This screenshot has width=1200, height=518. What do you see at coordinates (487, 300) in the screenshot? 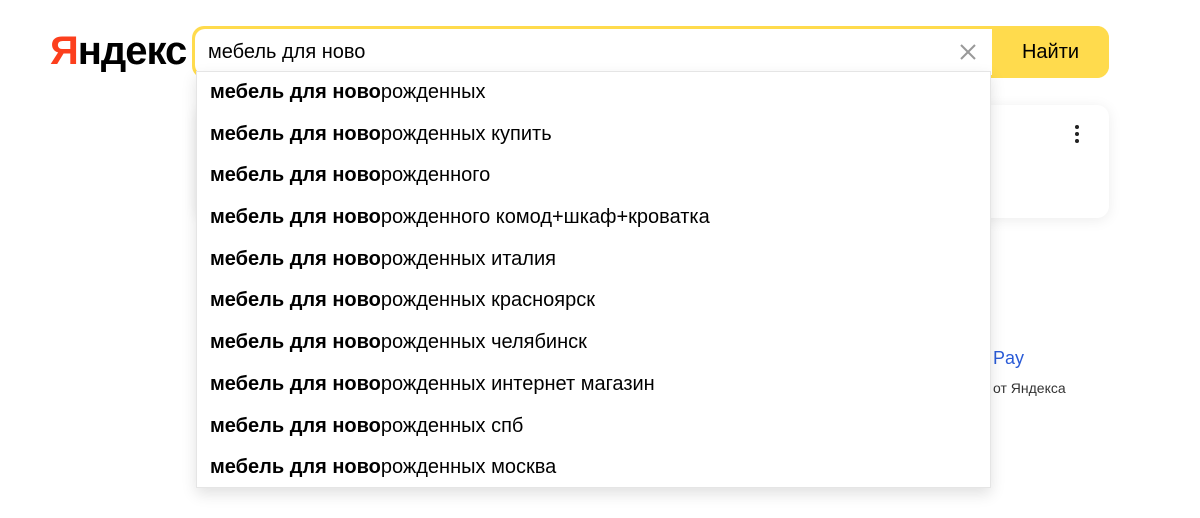
I see `suggest-item-completion: рожденных красноярск` at bounding box center [487, 300].